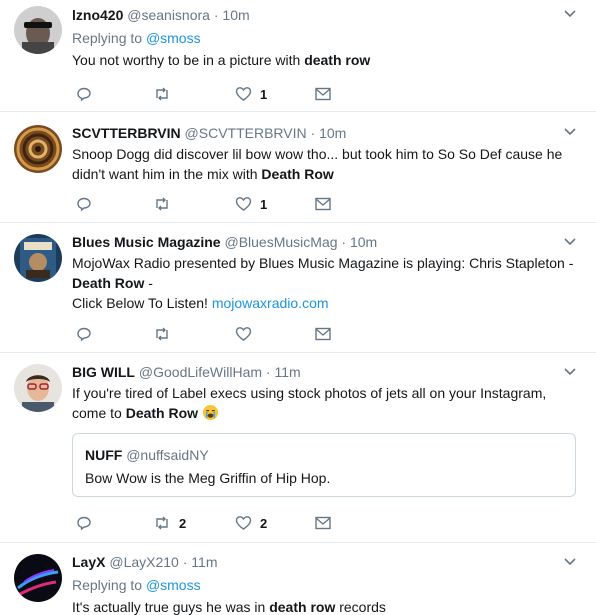 The width and height of the screenshot is (596, 615). I want to click on tweet-text-part: records, so click(360, 607).